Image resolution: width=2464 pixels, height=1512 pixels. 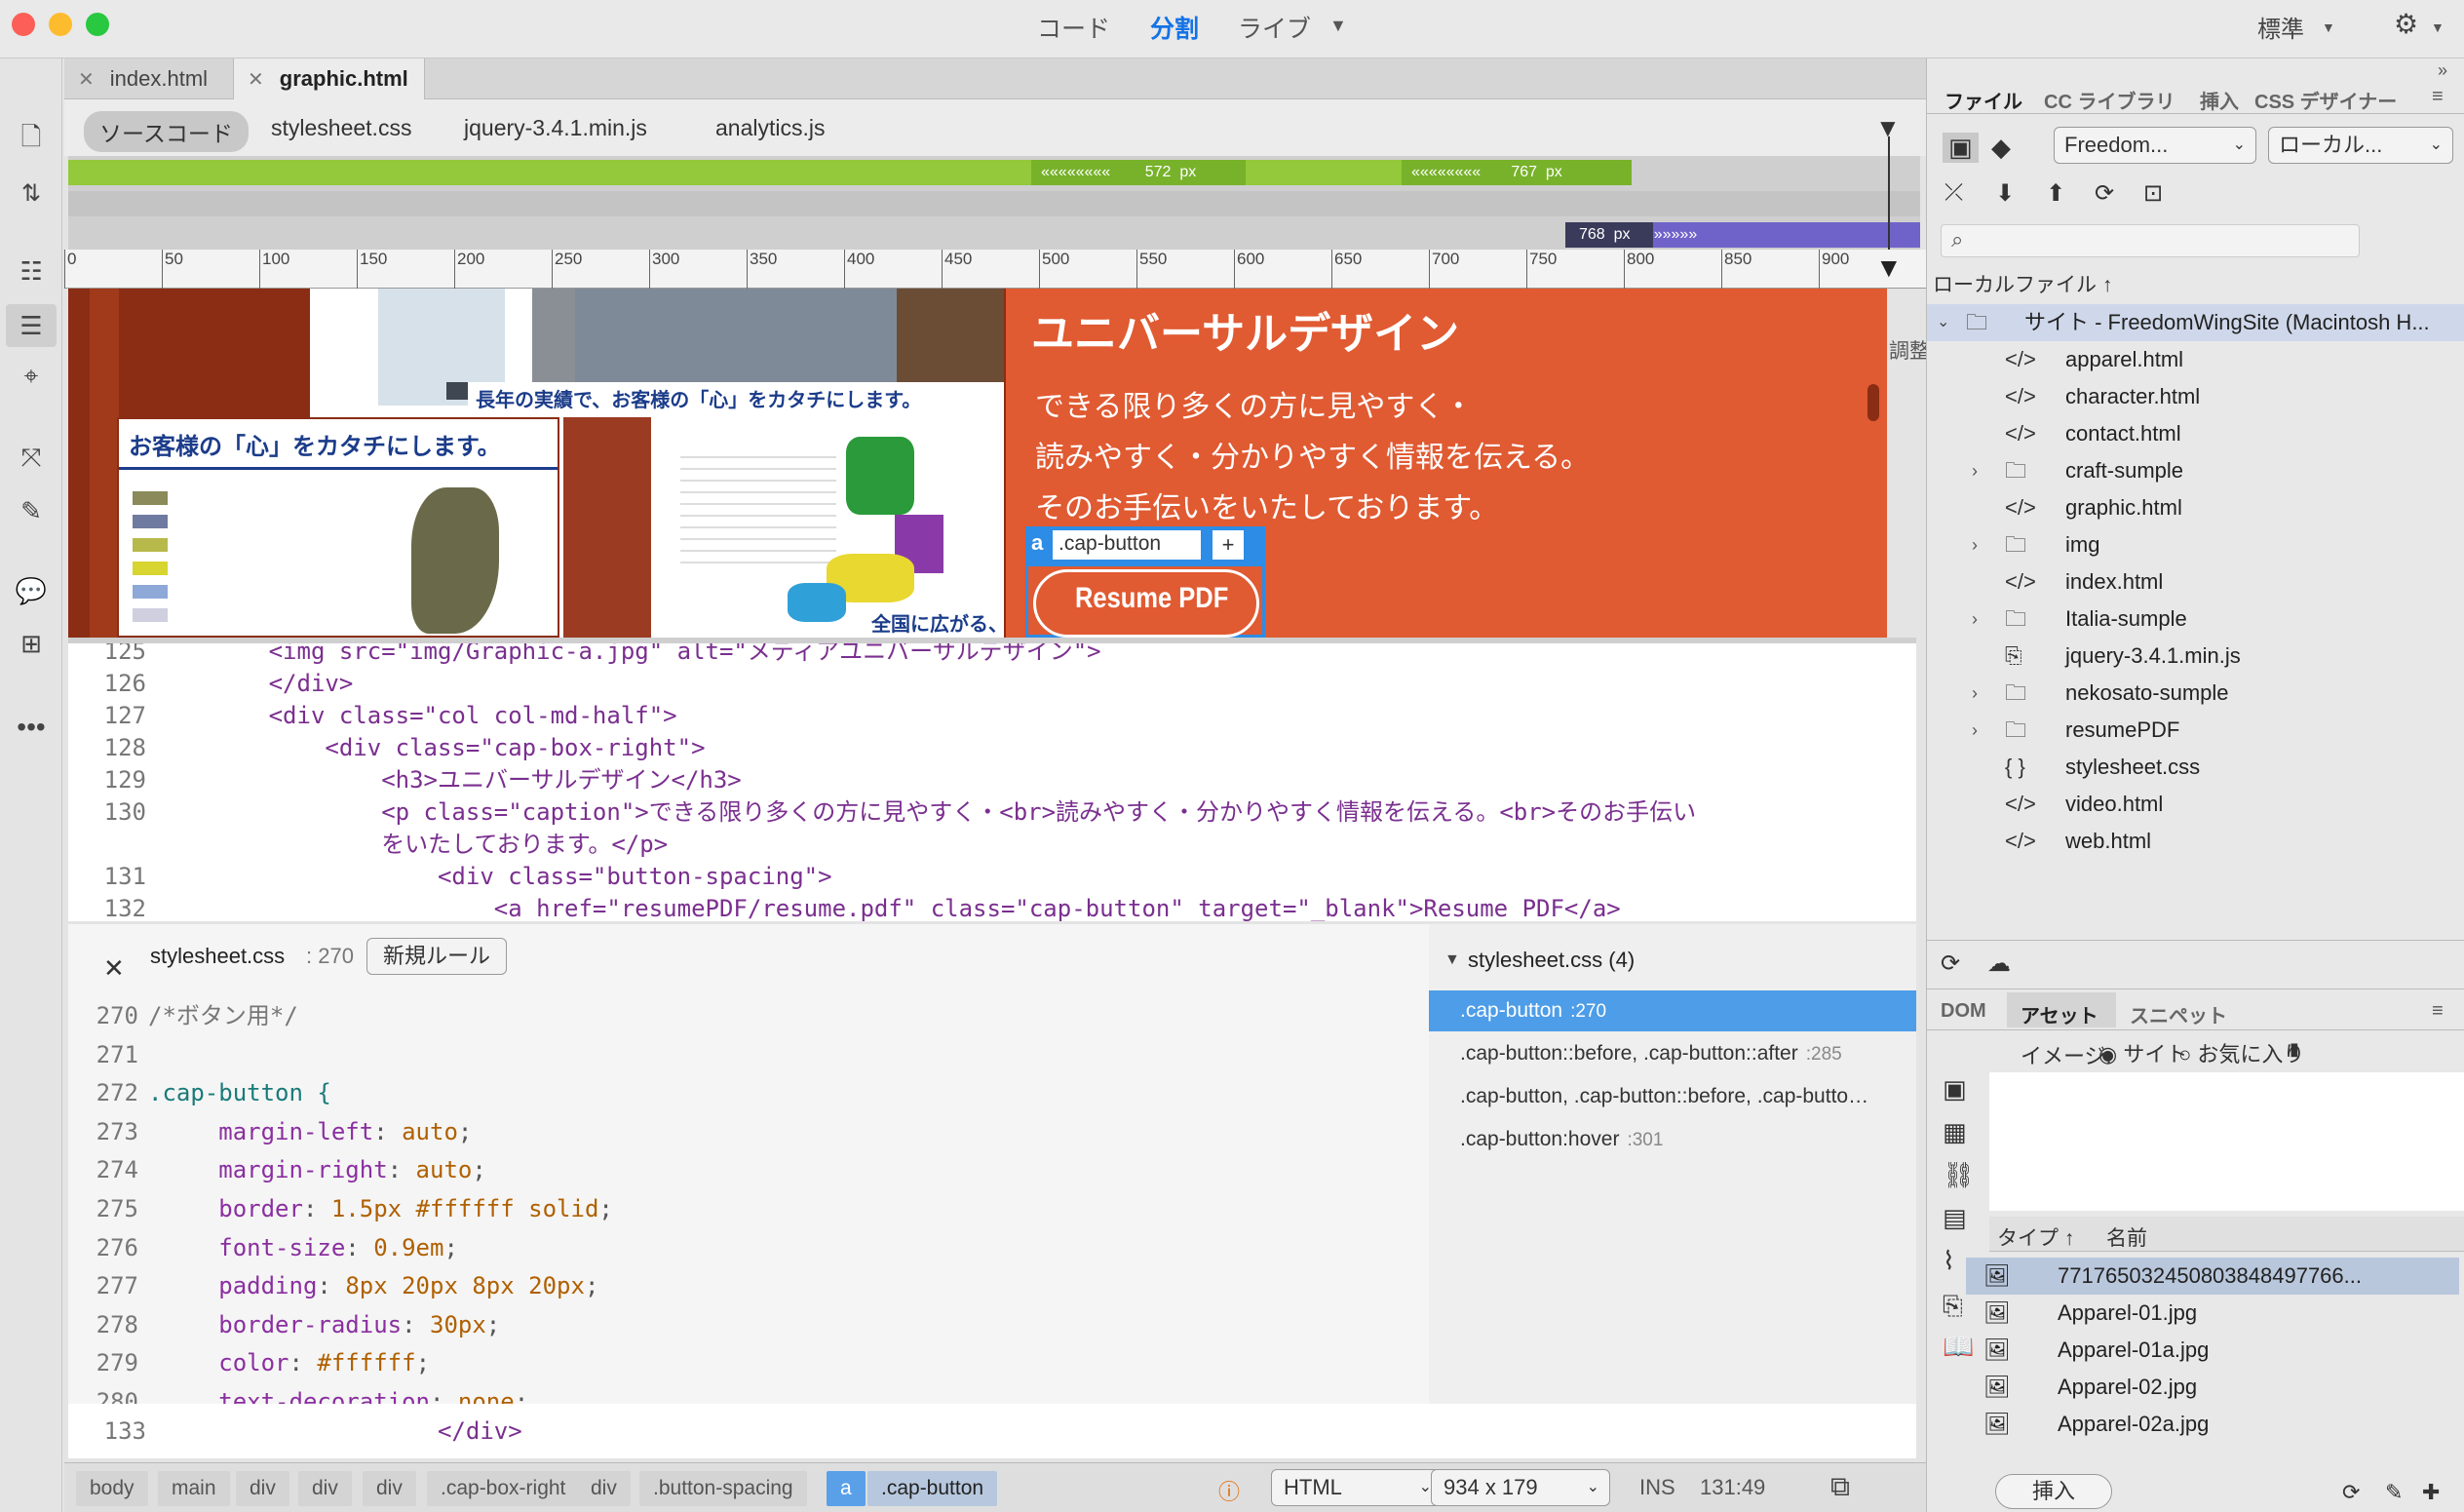 I want to click on tab-graphic-html: ✕ graphic.html, so click(x=329, y=78).